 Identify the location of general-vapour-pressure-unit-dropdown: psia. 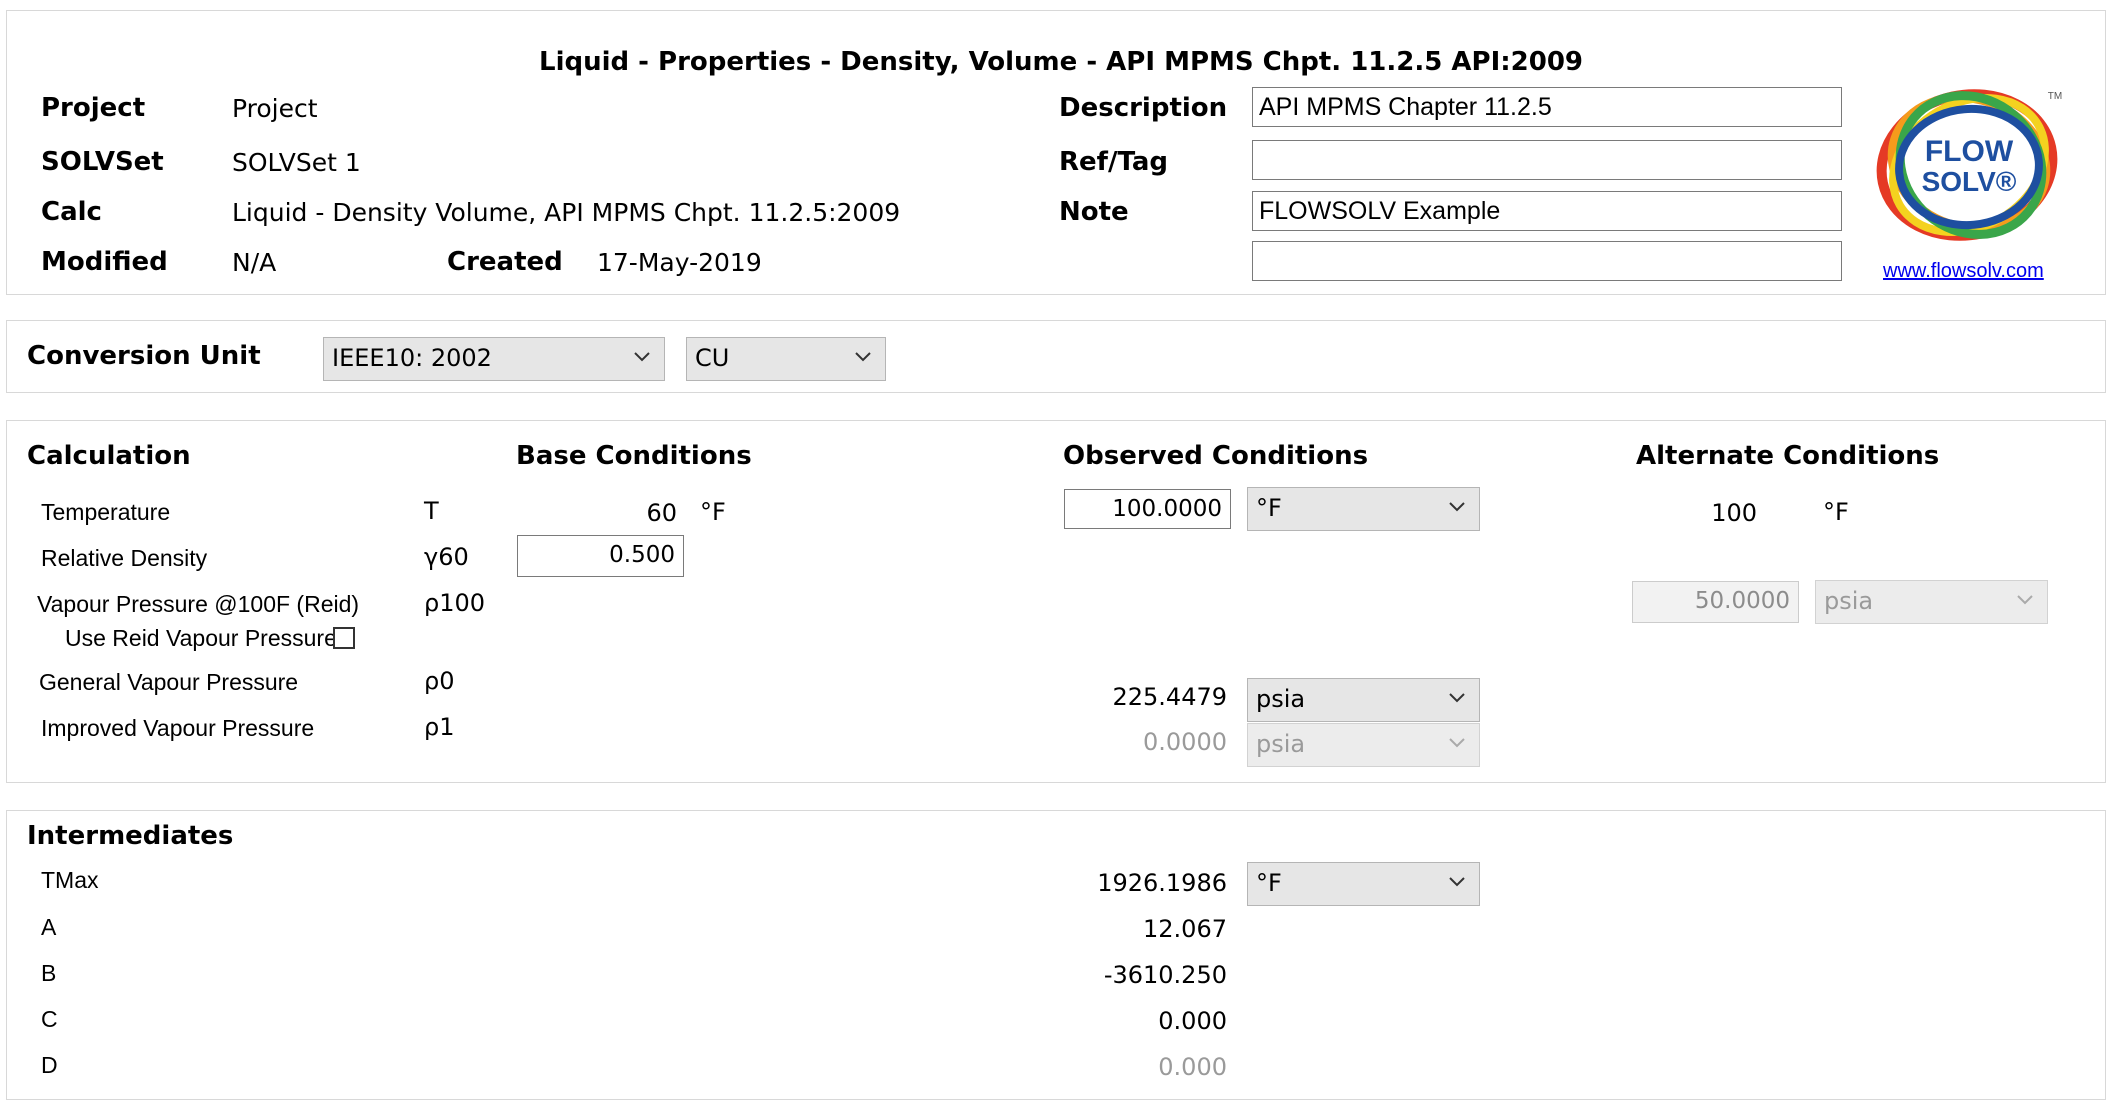
(1363, 700).